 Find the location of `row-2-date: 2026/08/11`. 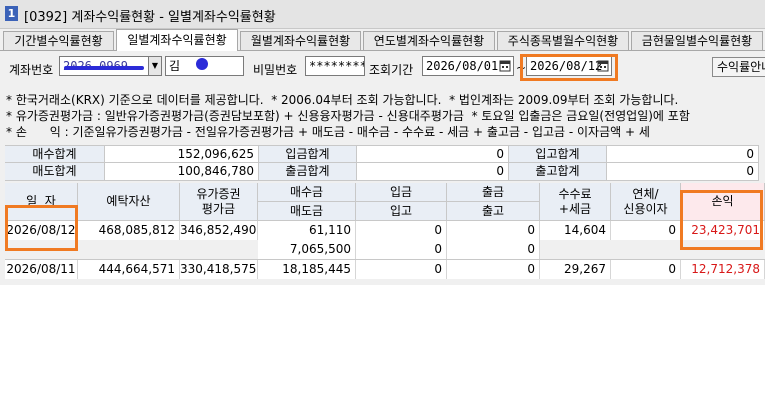

row-2-date: 2026/08/11 is located at coordinates (41, 269).